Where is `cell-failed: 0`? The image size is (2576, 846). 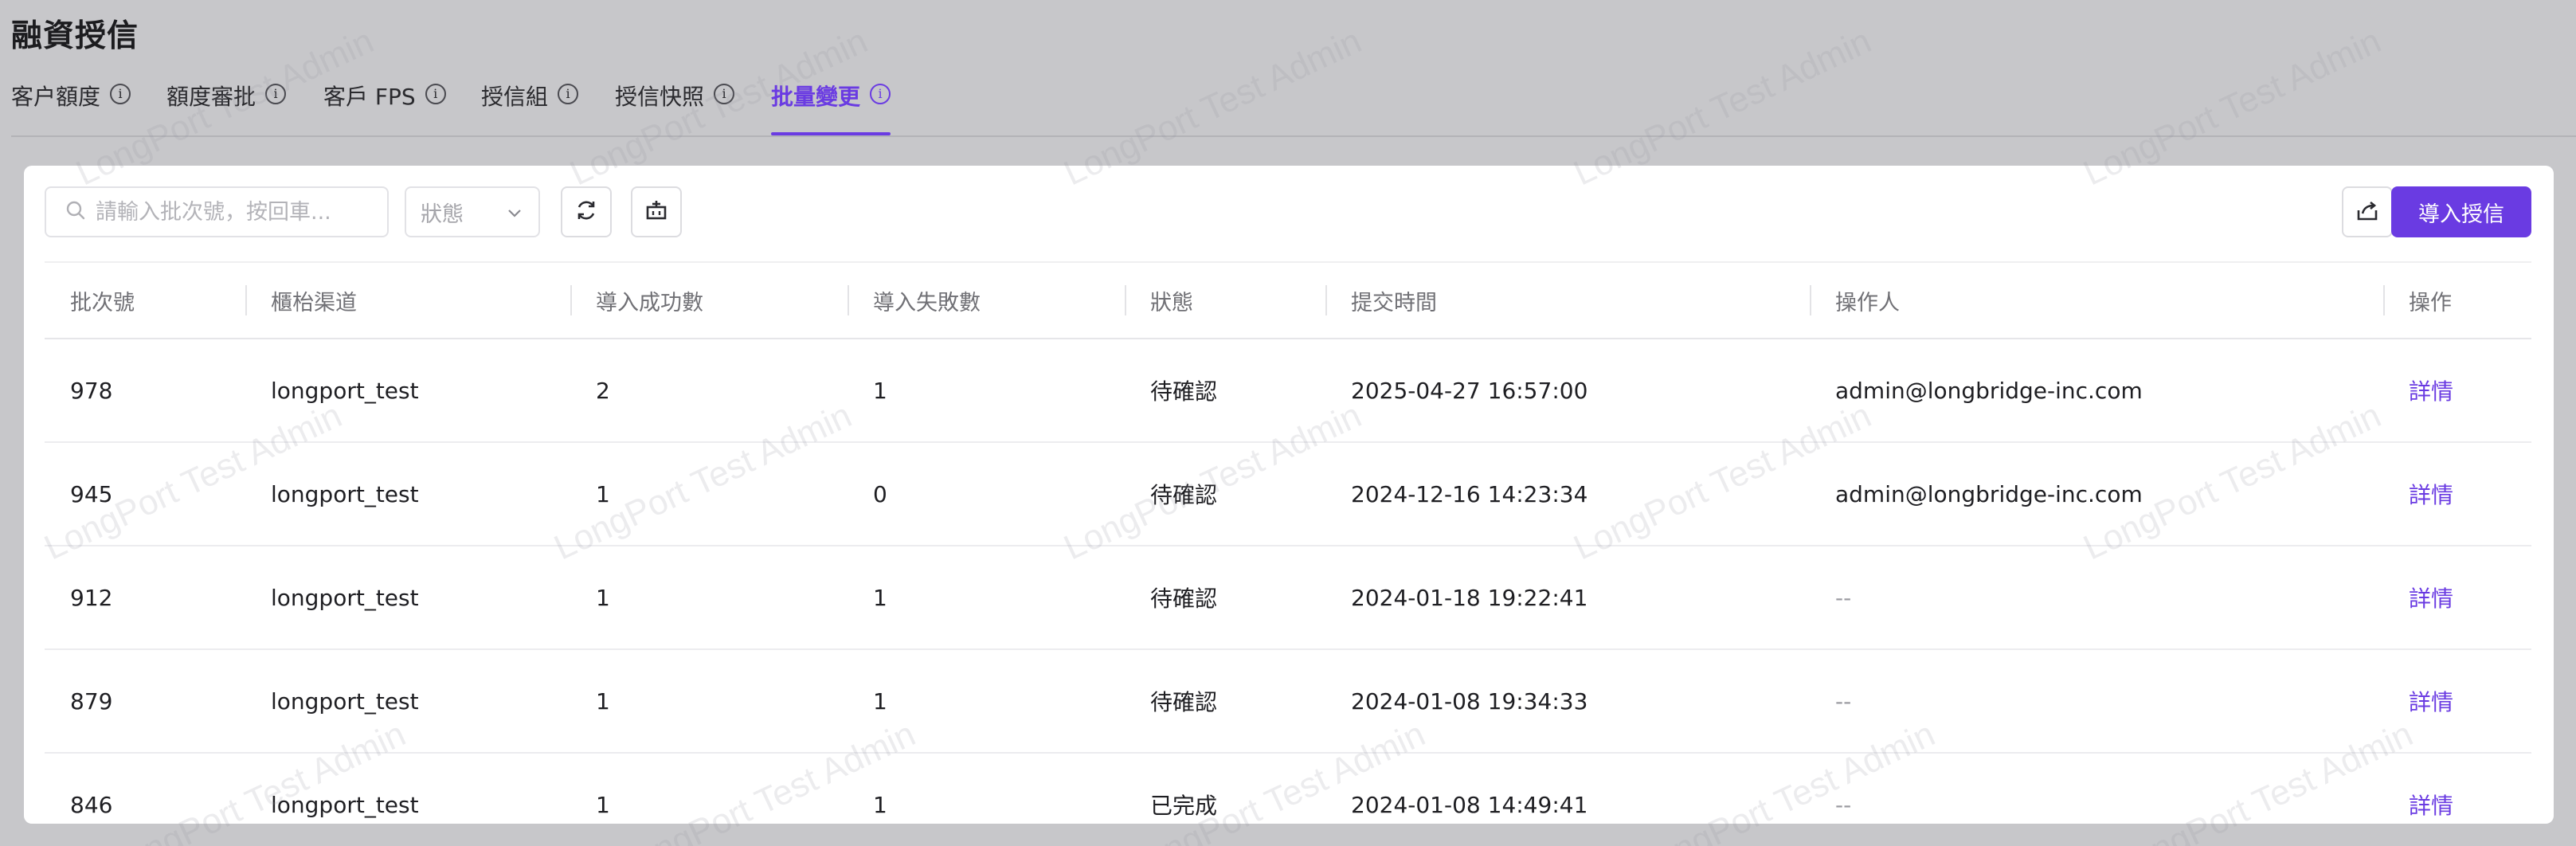
cell-failed: 0 is located at coordinates (986, 494).